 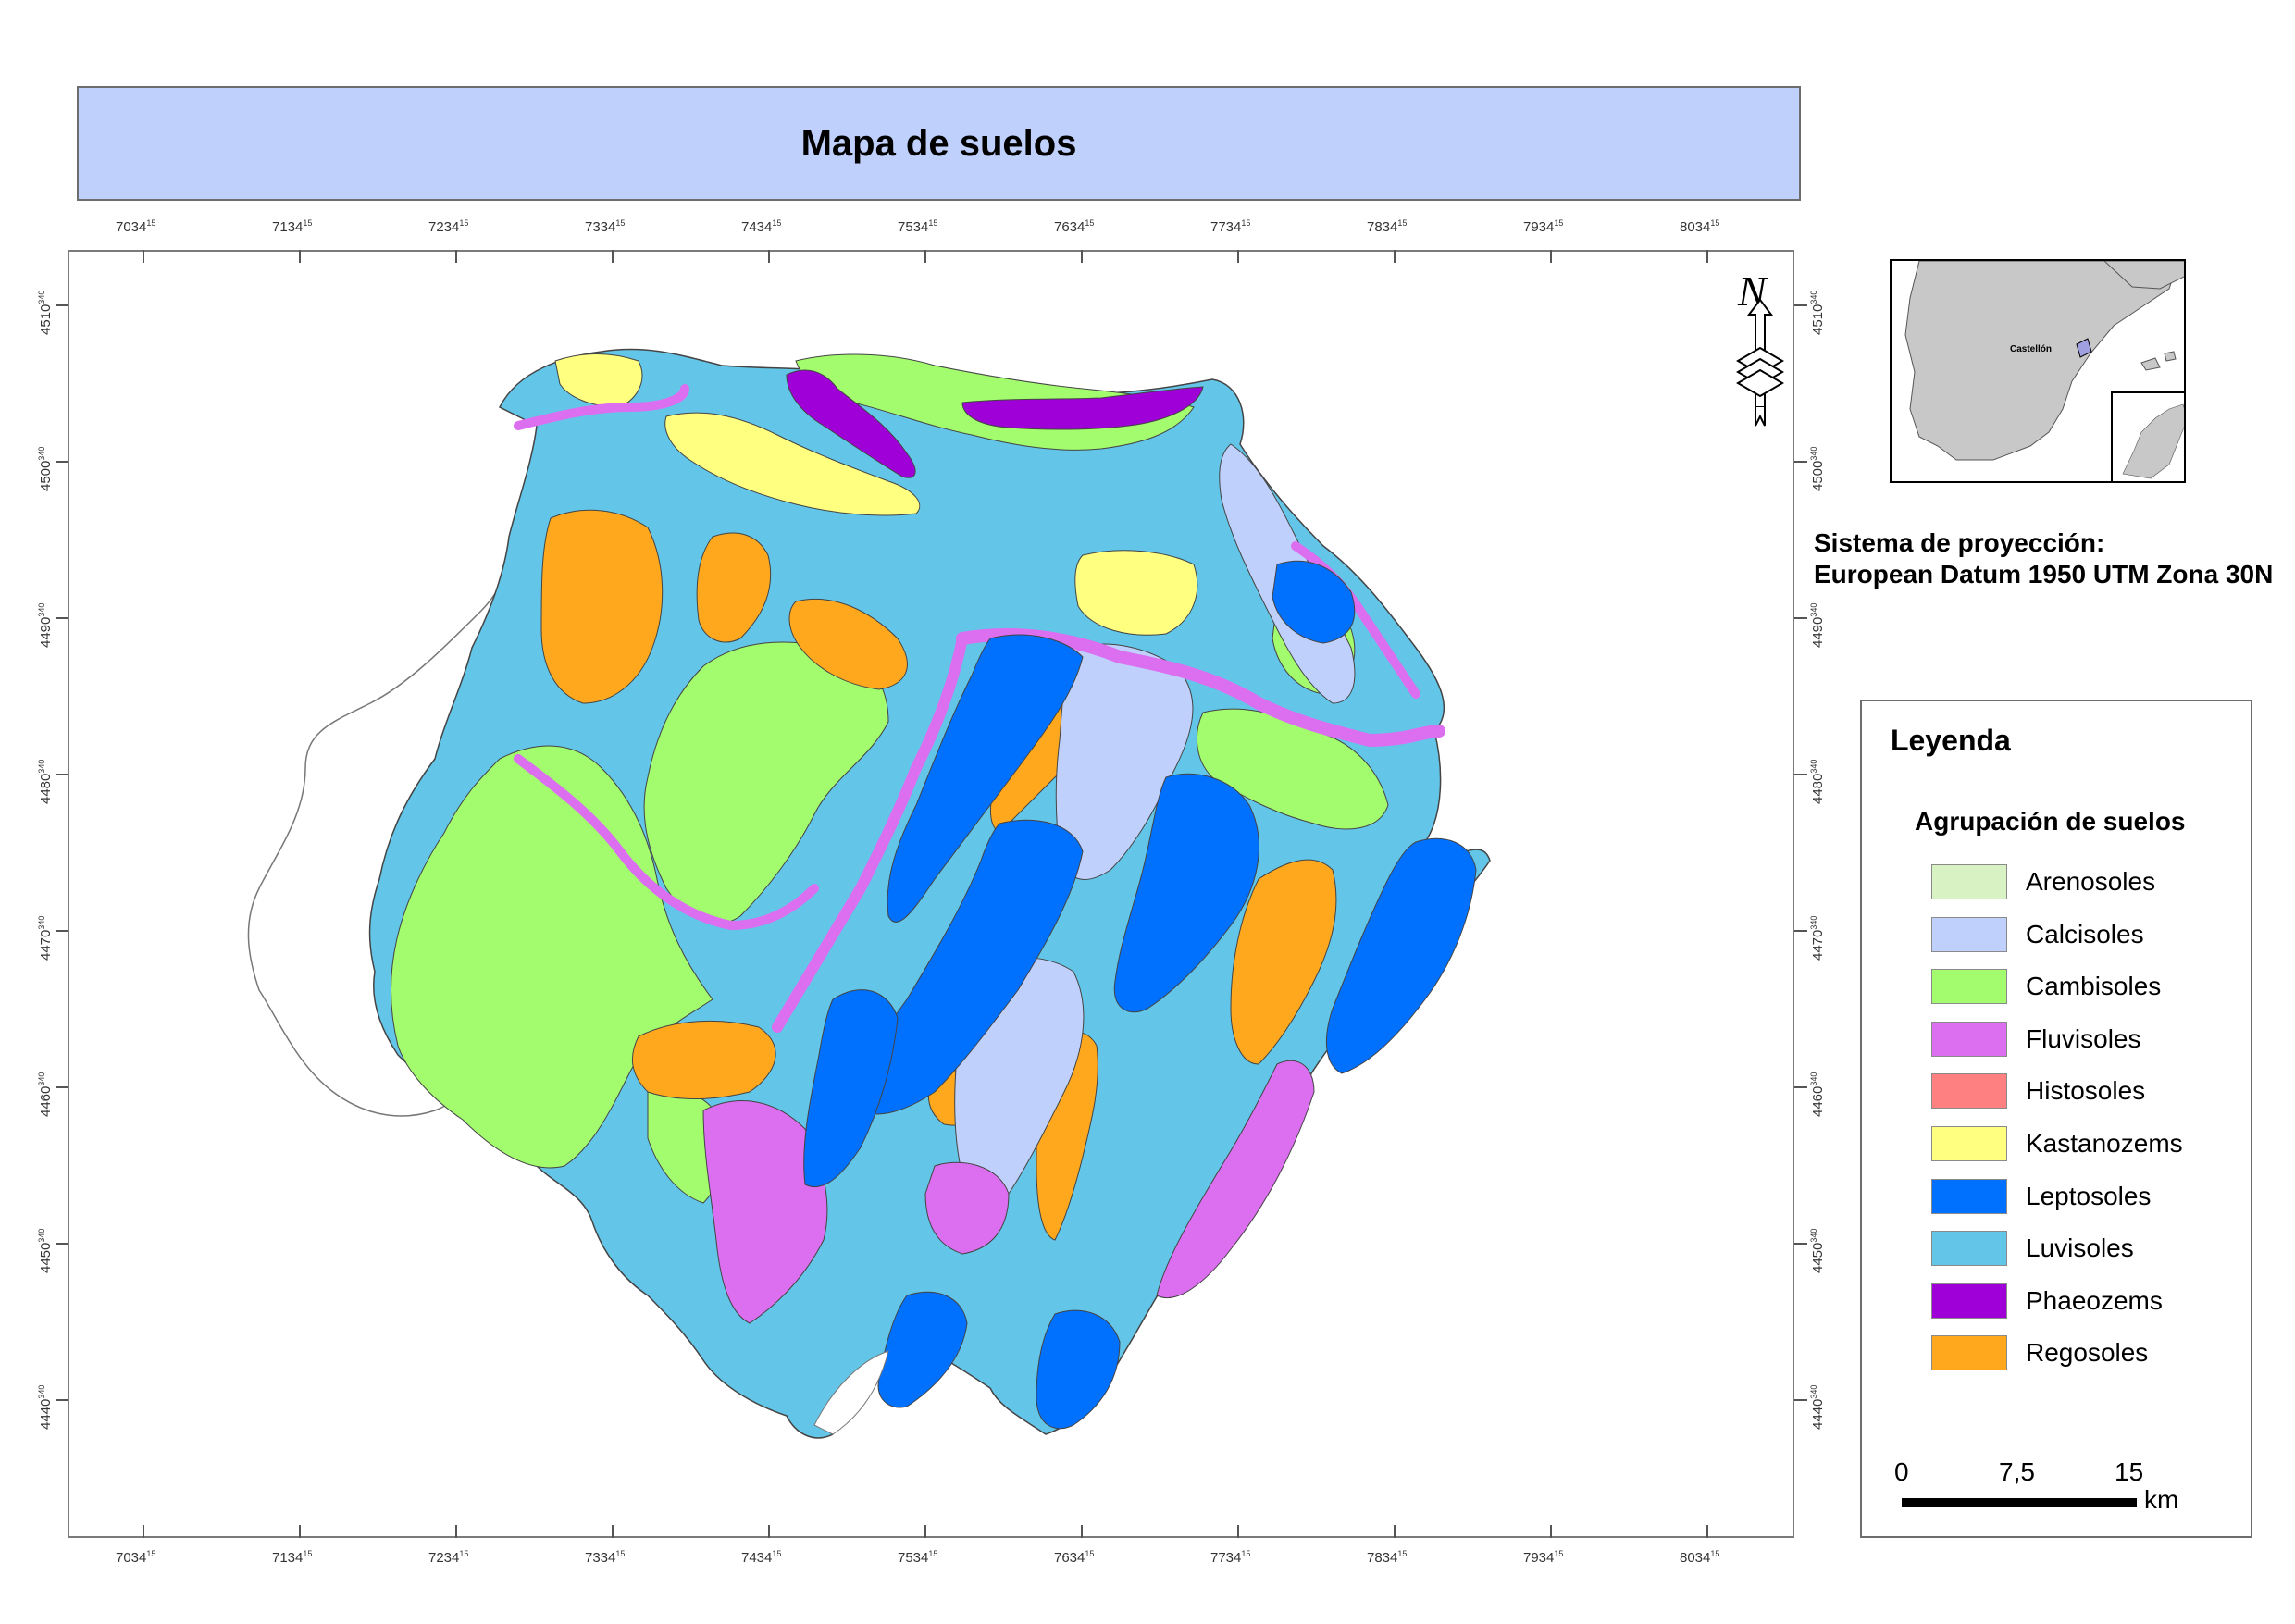 I want to click on scale-unit: km, so click(x=2161, y=1499).